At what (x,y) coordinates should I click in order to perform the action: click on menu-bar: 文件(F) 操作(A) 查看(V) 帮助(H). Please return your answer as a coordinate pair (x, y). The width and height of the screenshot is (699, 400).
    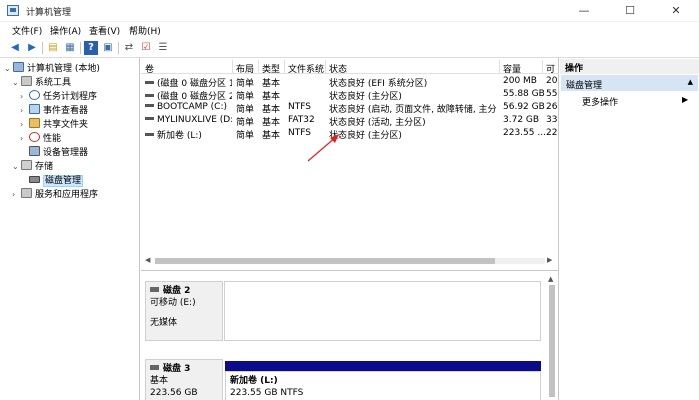
    Looking at the image, I should click on (349, 30).